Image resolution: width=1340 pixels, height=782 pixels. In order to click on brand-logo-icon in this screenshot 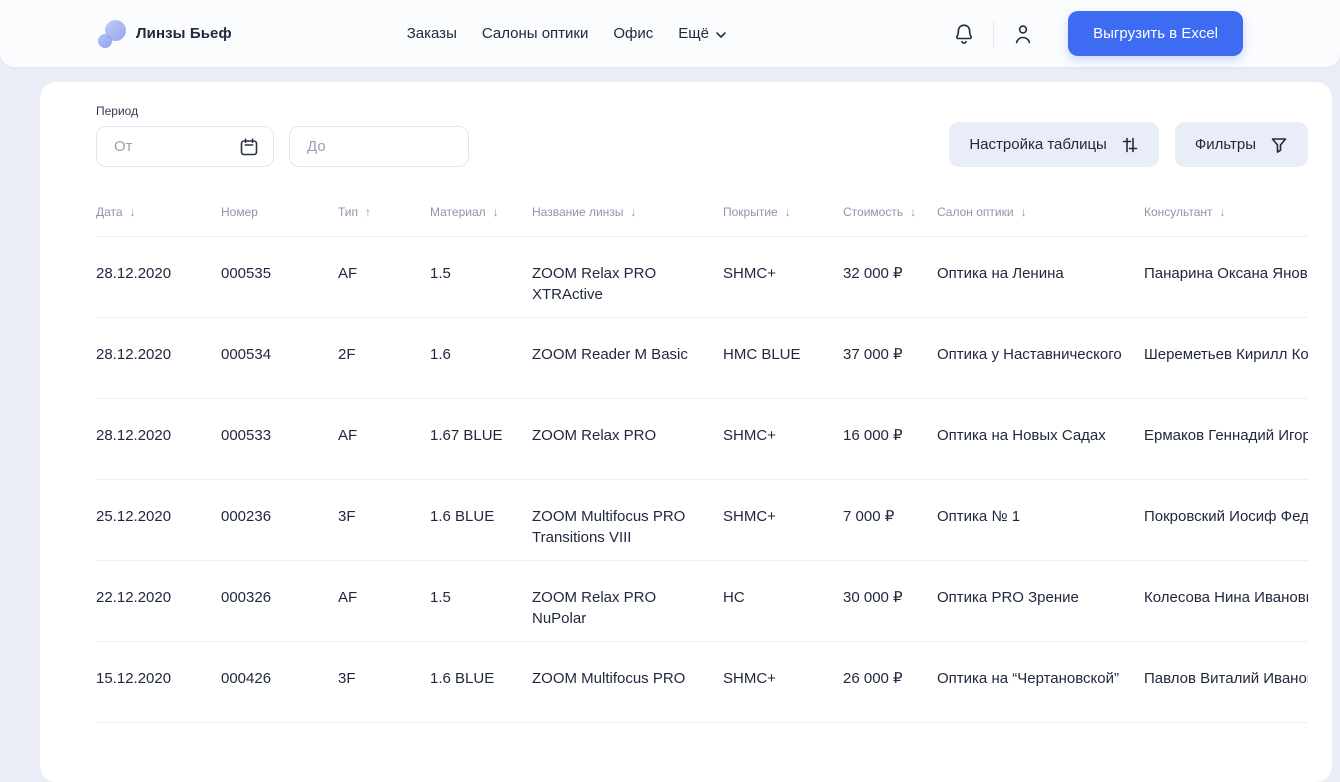, I will do `click(112, 33)`.